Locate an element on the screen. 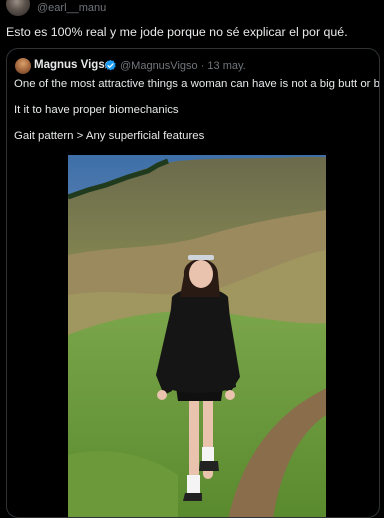 The height and width of the screenshot is (518, 384). quoted-text-line-3: Gait pattern > Any superficial features is located at coordinates (109, 136).